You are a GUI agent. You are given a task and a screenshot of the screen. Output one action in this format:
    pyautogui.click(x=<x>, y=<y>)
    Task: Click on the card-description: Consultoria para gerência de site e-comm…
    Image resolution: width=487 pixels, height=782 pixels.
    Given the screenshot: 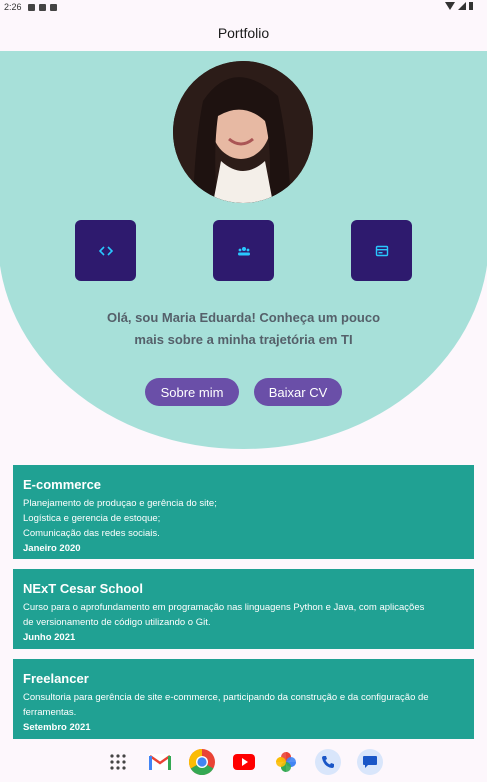 What is the action you would take?
    pyautogui.click(x=226, y=705)
    